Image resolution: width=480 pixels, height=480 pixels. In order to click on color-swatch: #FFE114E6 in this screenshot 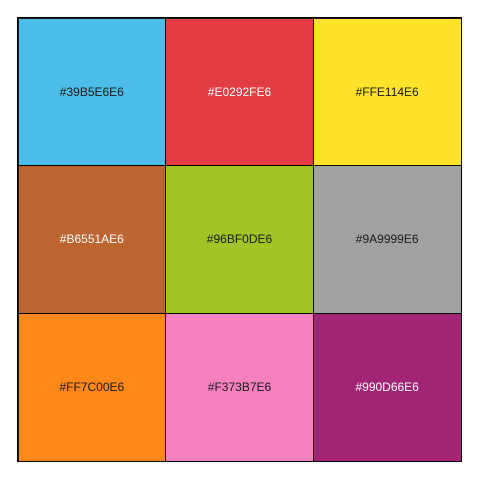, I will do `click(387, 92)`.